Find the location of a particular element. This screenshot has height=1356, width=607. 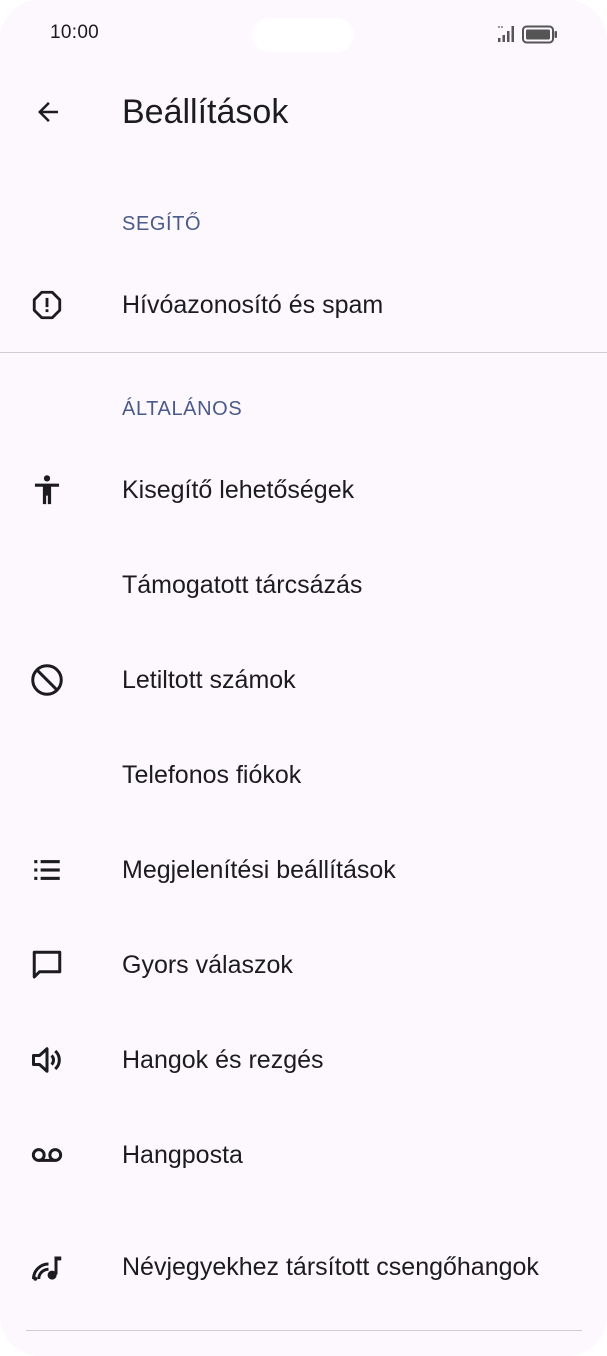

status-bar: 10:00 is located at coordinates (303, 35).